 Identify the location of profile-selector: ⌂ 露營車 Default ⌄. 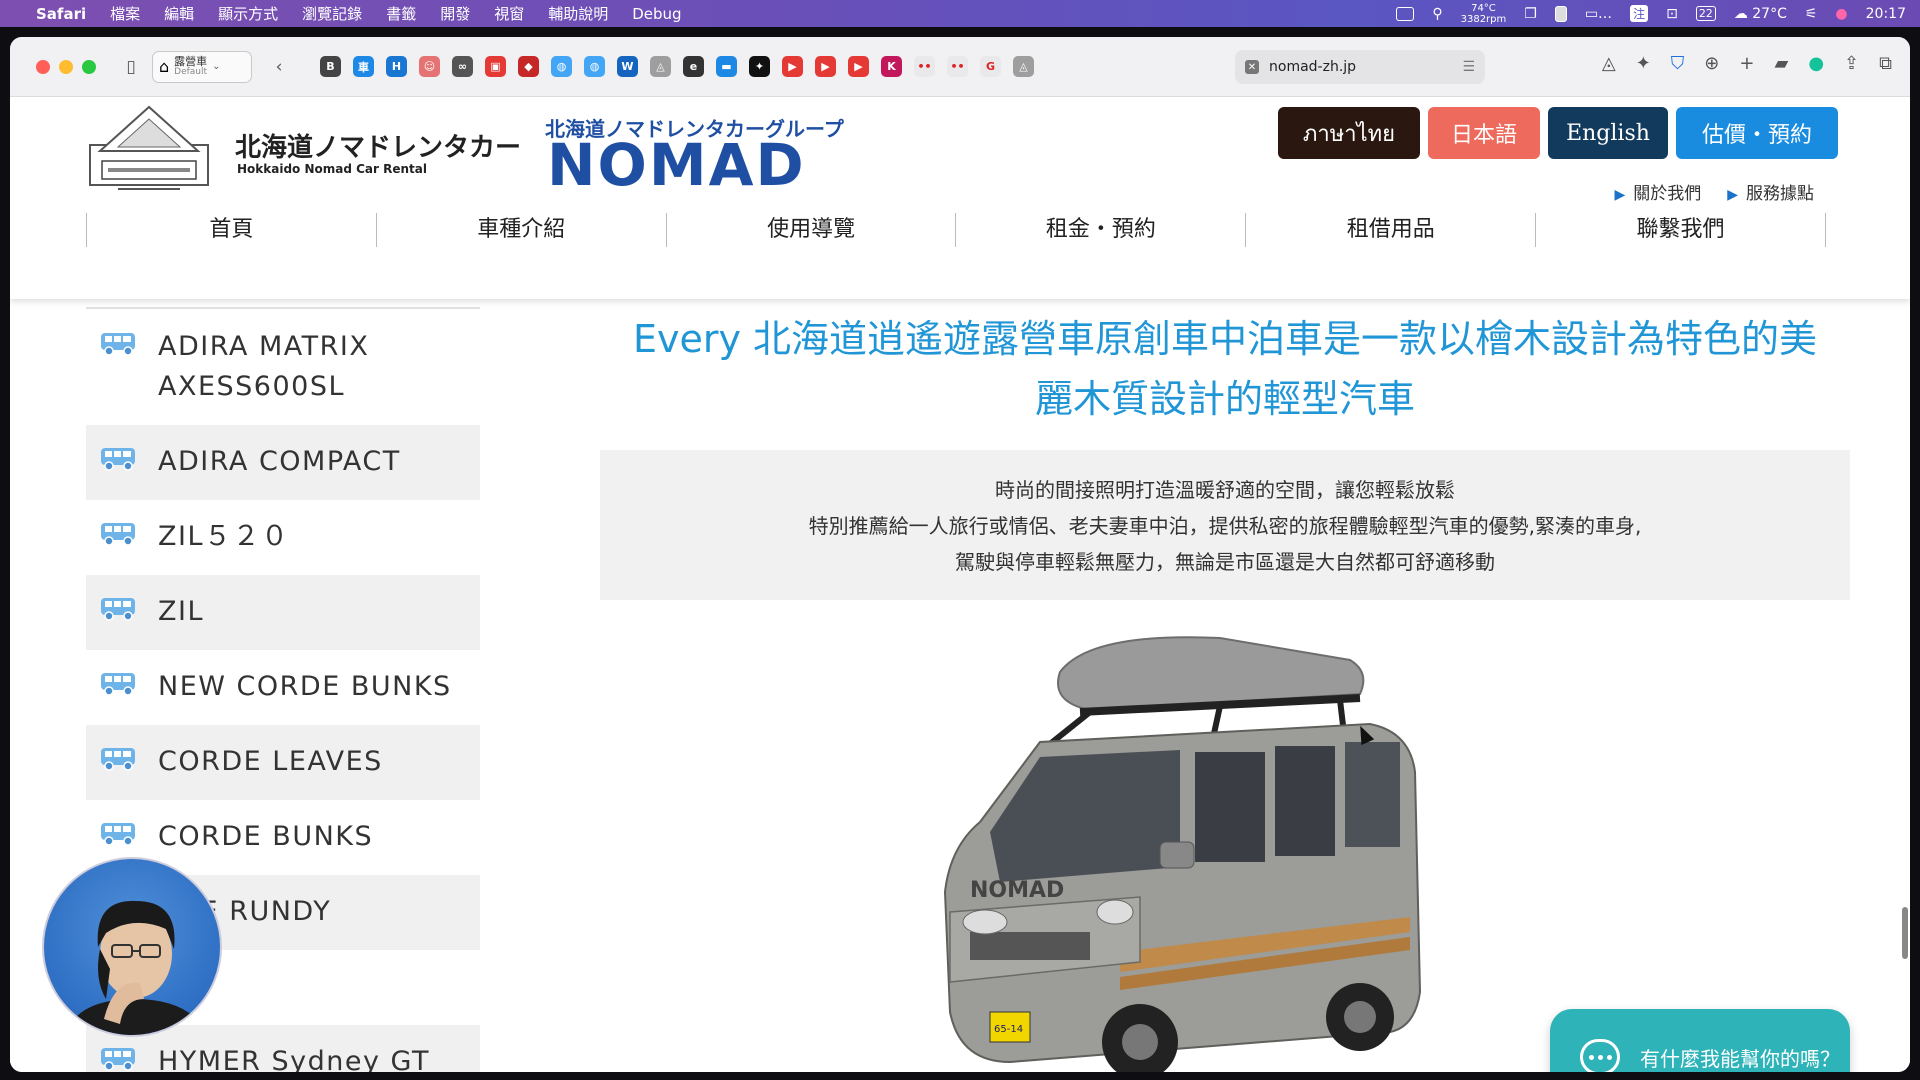
(202, 66).